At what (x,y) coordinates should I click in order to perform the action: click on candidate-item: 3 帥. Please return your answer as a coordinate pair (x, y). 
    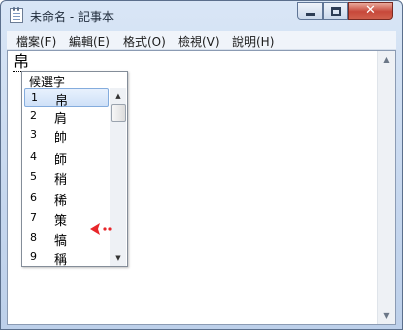
    Looking at the image, I should click on (66, 136).